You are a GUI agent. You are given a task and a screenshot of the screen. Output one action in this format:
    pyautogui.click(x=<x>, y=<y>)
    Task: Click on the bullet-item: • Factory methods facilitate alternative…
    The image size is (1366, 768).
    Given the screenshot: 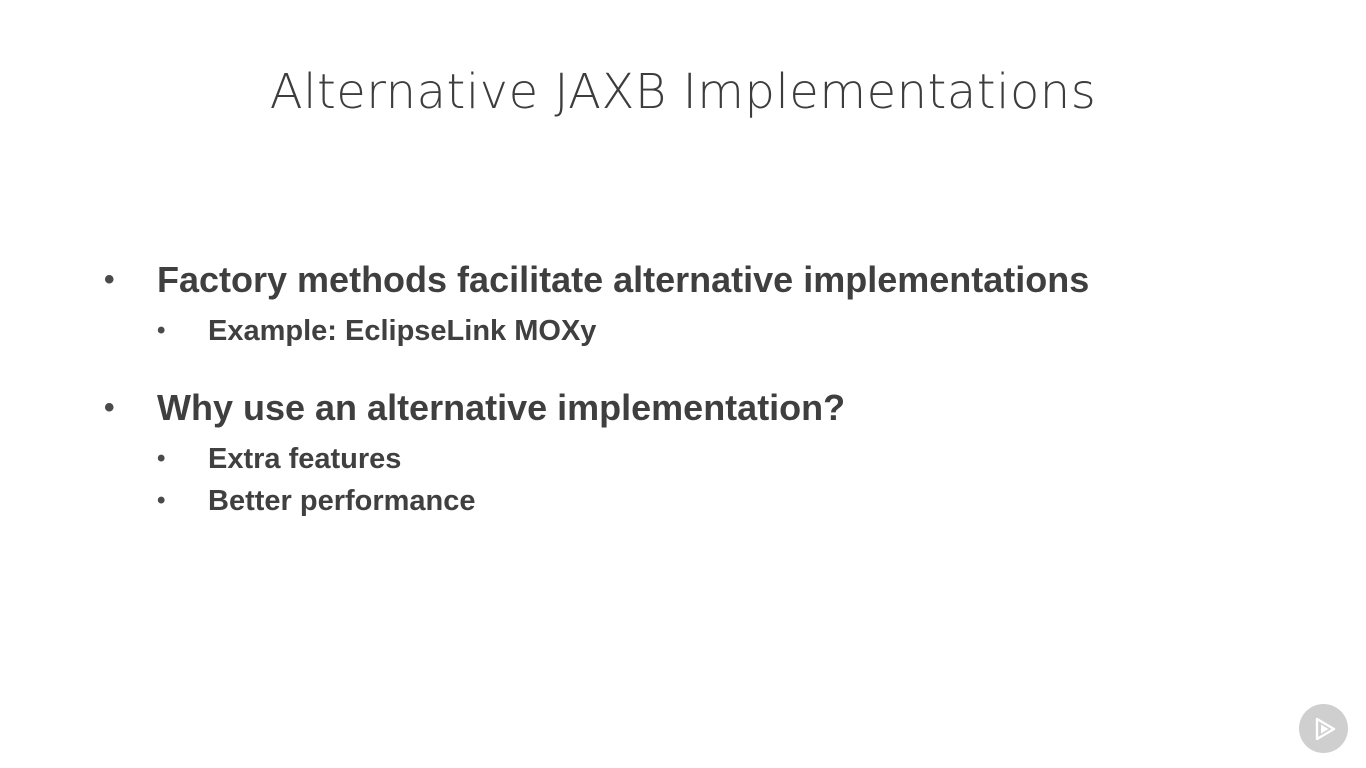 What is the action you would take?
    pyautogui.click(x=596, y=304)
    